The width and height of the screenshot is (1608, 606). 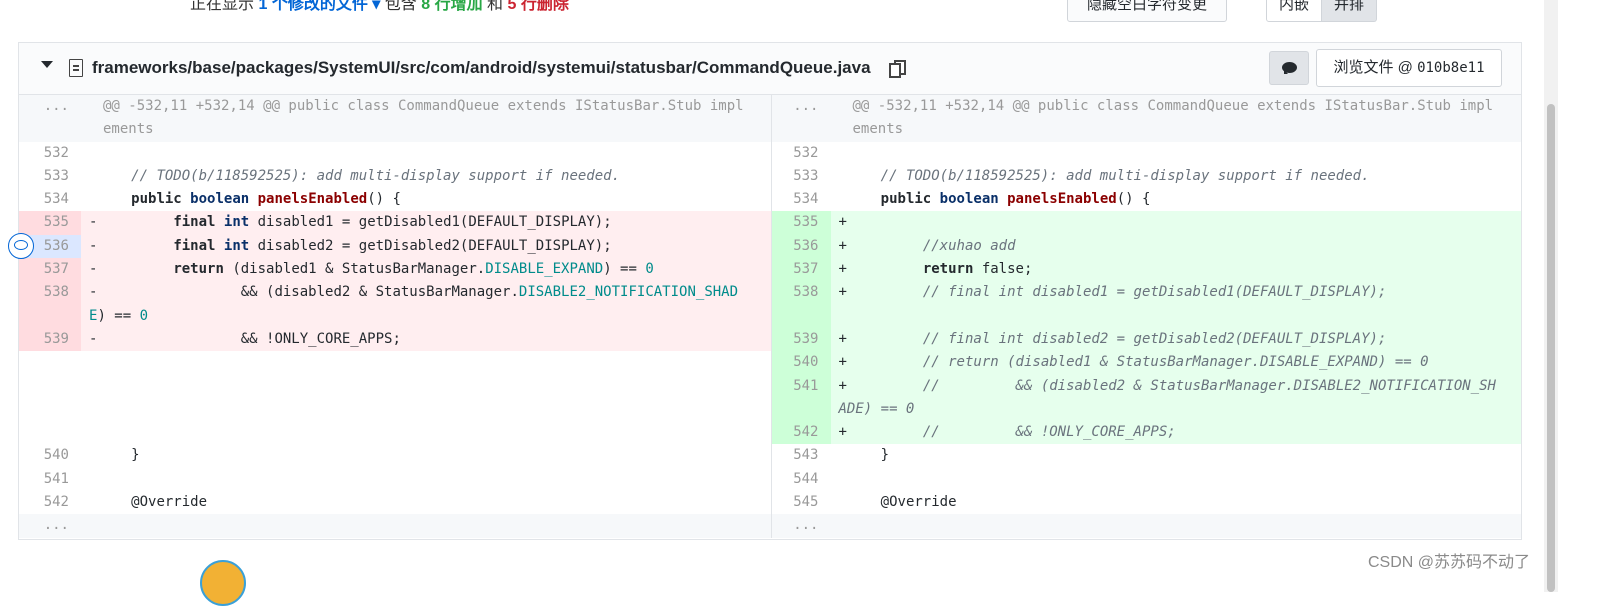 I want to click on code-text-right: @Override, so click(x=901, y=502).